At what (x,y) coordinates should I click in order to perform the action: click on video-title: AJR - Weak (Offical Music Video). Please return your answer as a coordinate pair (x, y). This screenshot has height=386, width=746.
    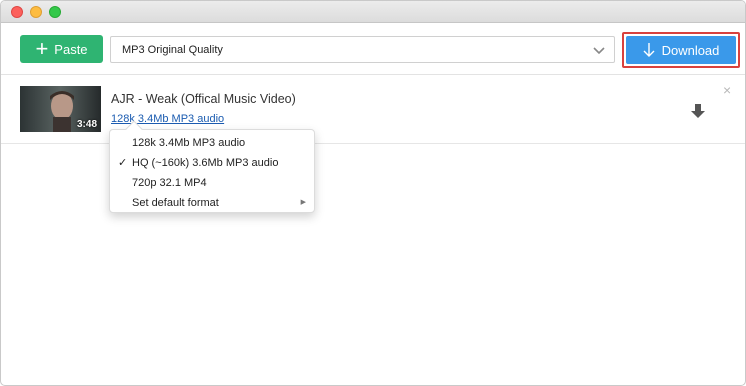
    Looking at the image, I should click on (203, 99).